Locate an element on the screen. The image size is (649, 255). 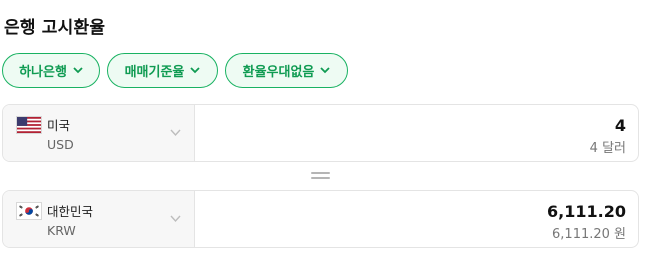
currency-code: USD is located at coordinates (60, 144).